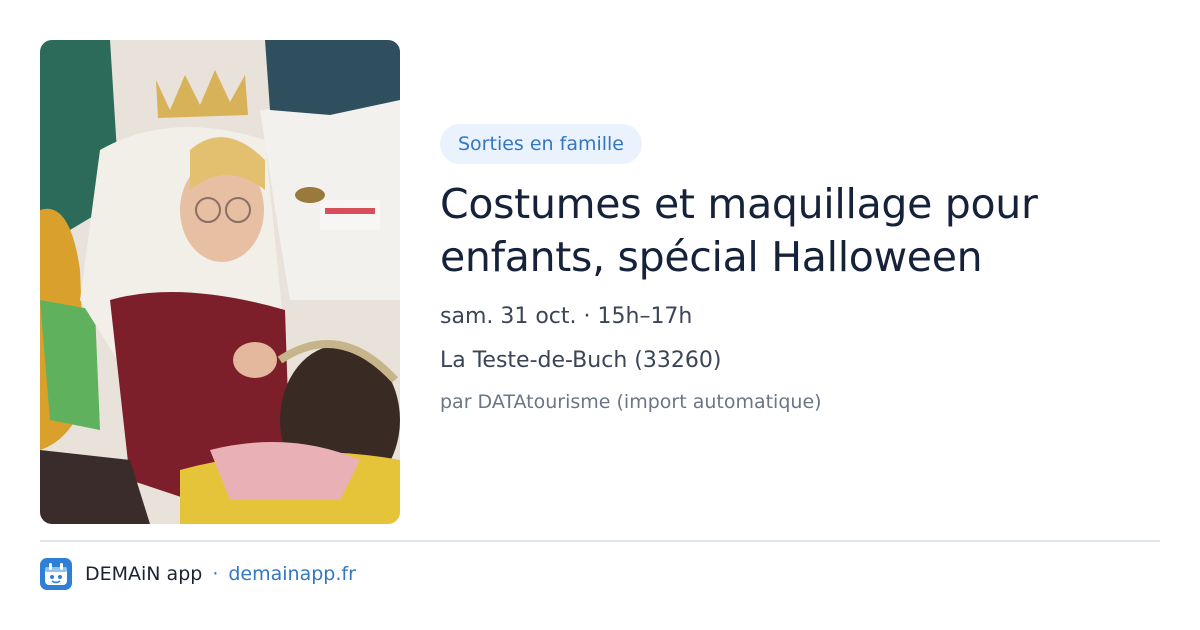  I want to click on demain-app-logo-icon, so click(56, 574).